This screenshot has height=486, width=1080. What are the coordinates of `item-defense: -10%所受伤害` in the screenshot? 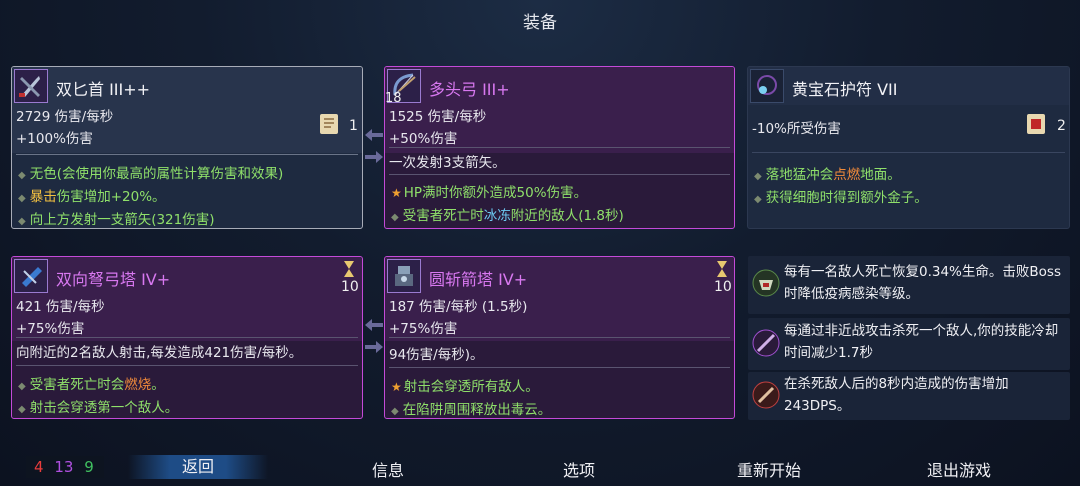 It's located at (796, 129).